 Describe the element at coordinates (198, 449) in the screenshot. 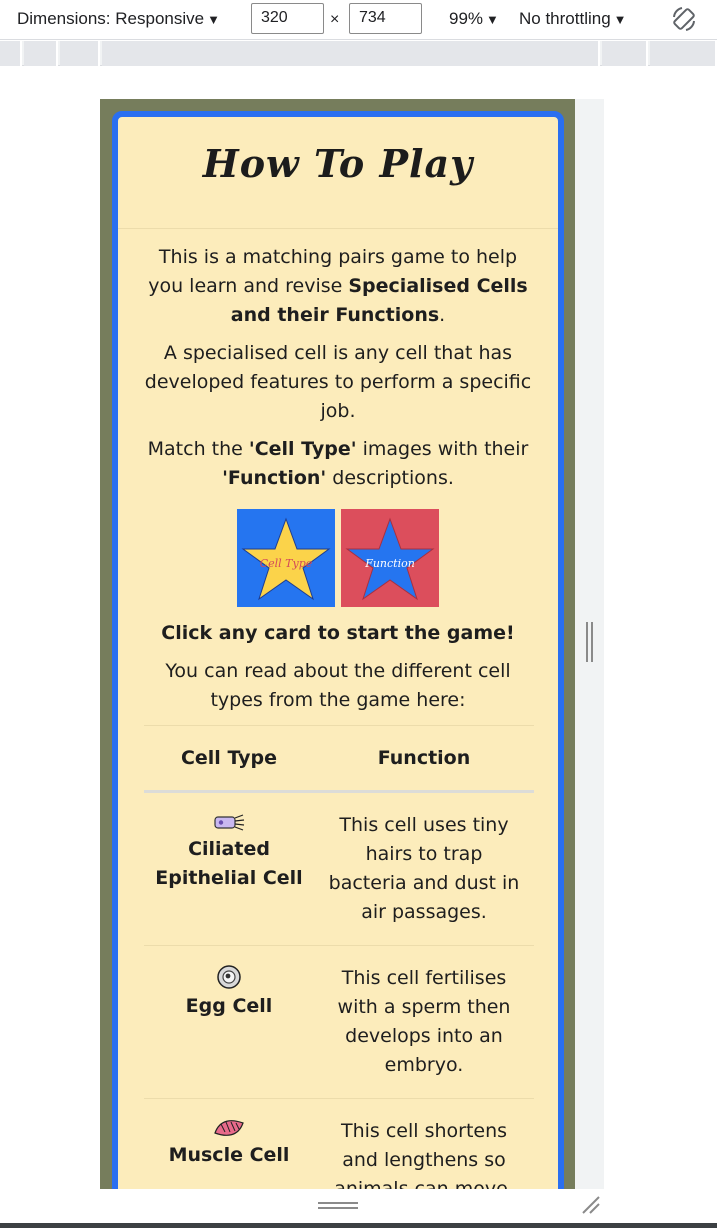

I see `match-text-start: Match the` at that location.